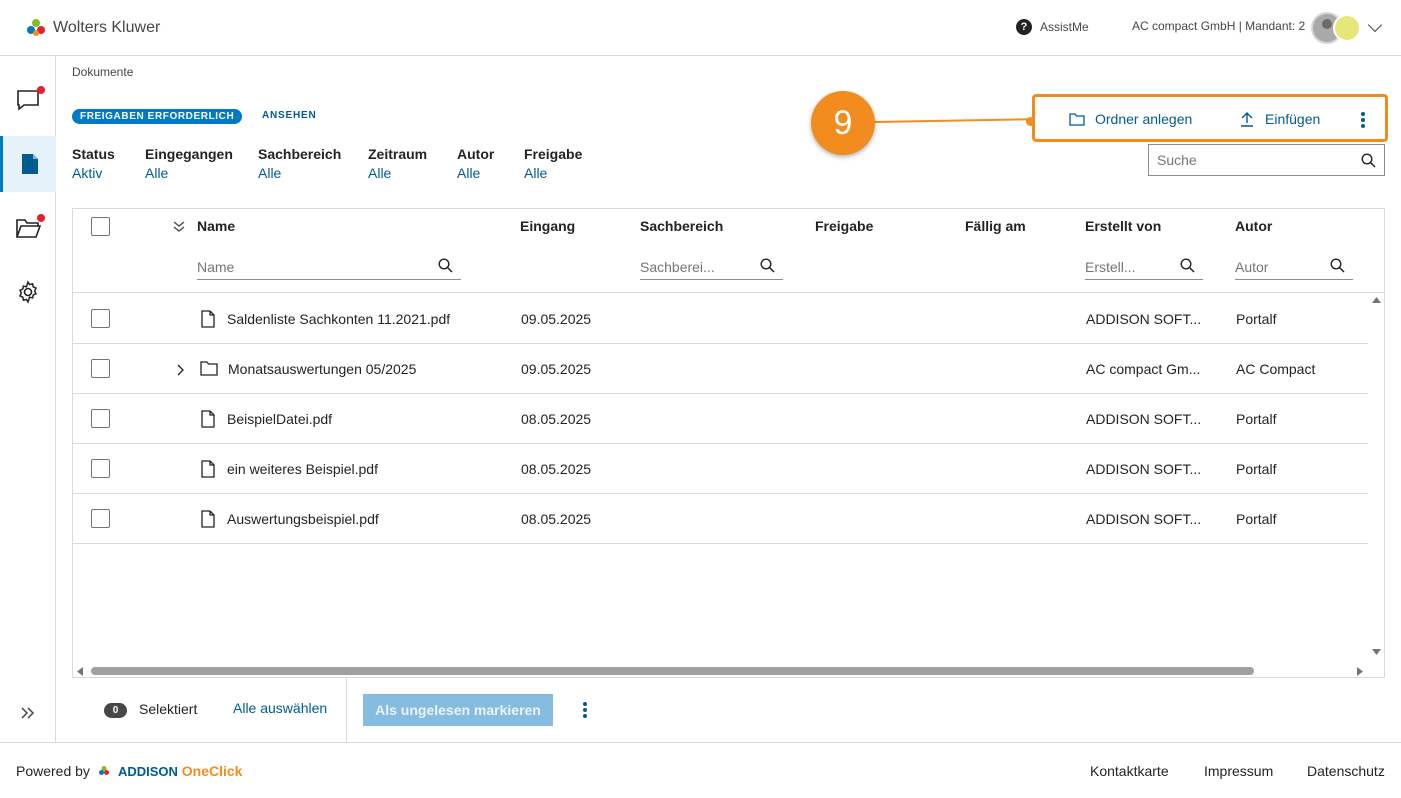 Image resolution: width=1401 pixels, height=798 pixels. I want to click on row-name: Saldenliste Sachkonten 11.2021.pdf, so click(338, 319).